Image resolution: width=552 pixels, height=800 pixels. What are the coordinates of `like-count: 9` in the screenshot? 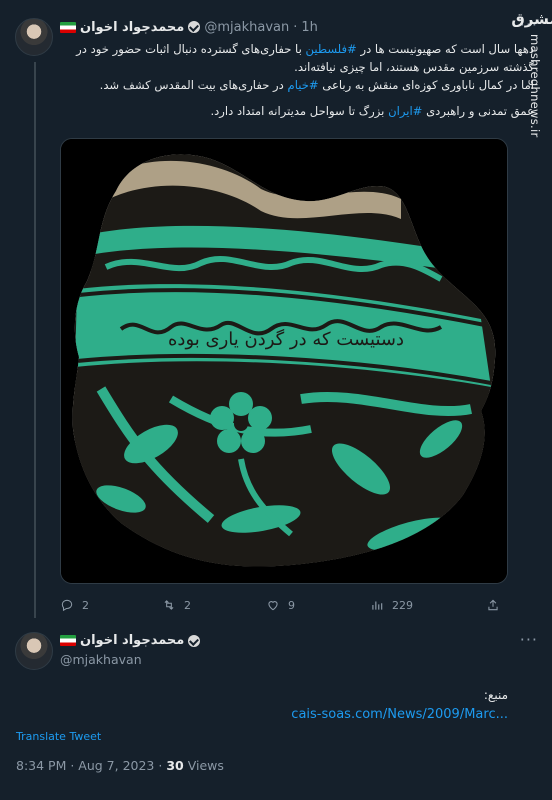 It's located at (291, 605).